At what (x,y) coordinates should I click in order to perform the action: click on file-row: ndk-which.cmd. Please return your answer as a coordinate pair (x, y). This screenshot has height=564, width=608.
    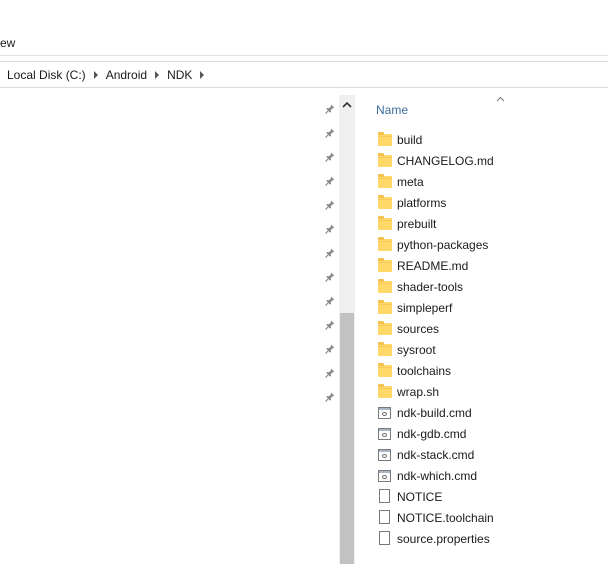
    Looking at the image, I should click on (493, 475).